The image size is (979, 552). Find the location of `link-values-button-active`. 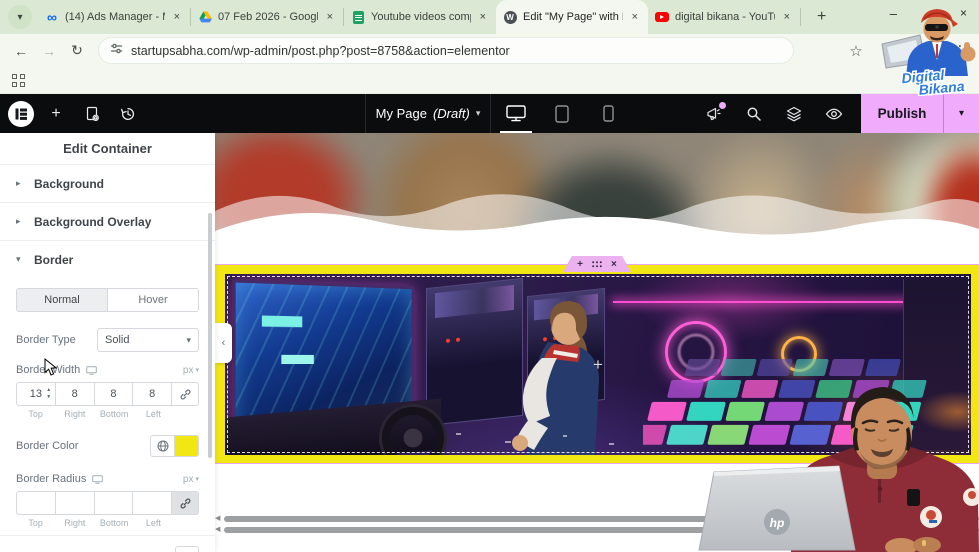

link-values-button-active is located at coordinates (185, 503).